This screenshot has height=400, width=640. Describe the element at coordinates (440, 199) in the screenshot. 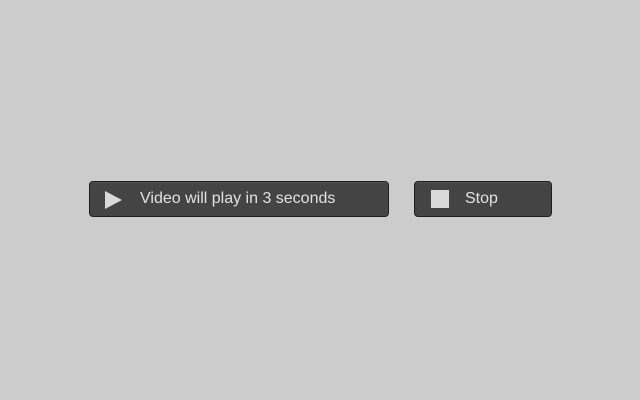

I see `stop-icon` at that location.